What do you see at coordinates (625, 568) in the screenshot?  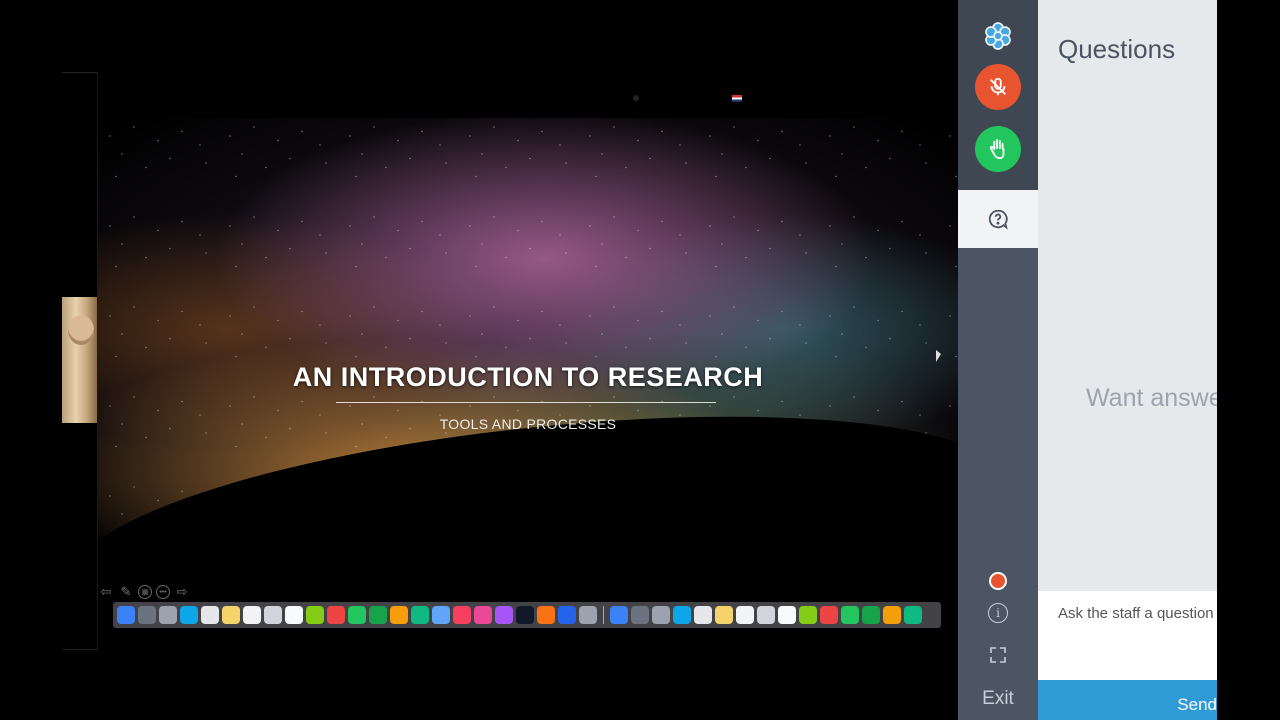 I see `person-silhouette` at bounding box center [625, 568].